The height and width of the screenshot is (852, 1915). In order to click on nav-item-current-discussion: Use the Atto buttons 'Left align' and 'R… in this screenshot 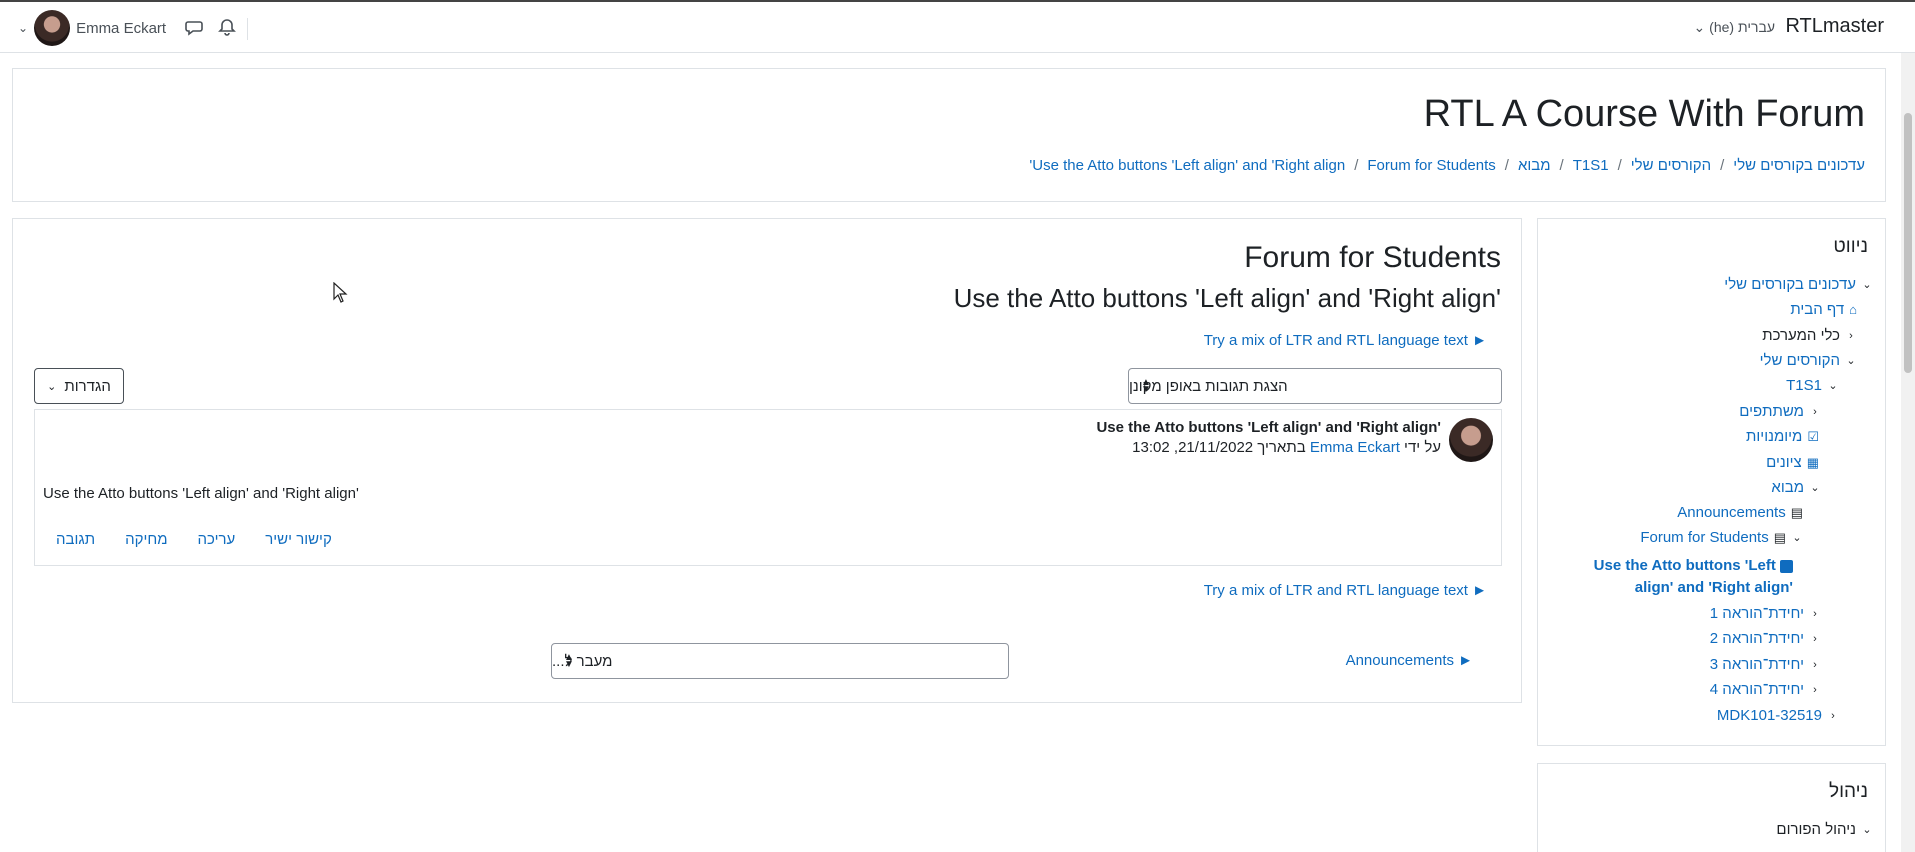, I will do `click(1693, 577)`.